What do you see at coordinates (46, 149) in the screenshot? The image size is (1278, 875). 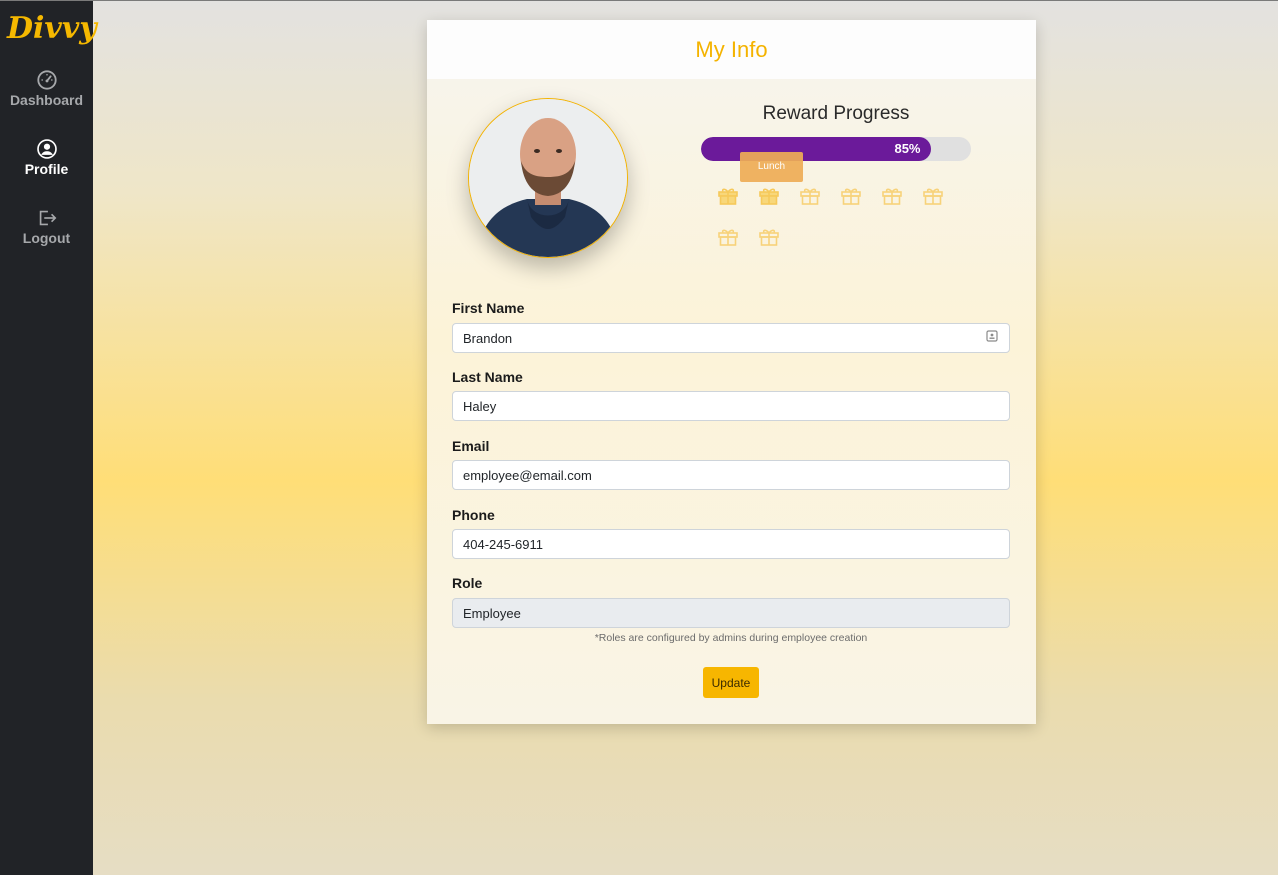 I see `user-circle-icon` at bounding box center [46, 149].